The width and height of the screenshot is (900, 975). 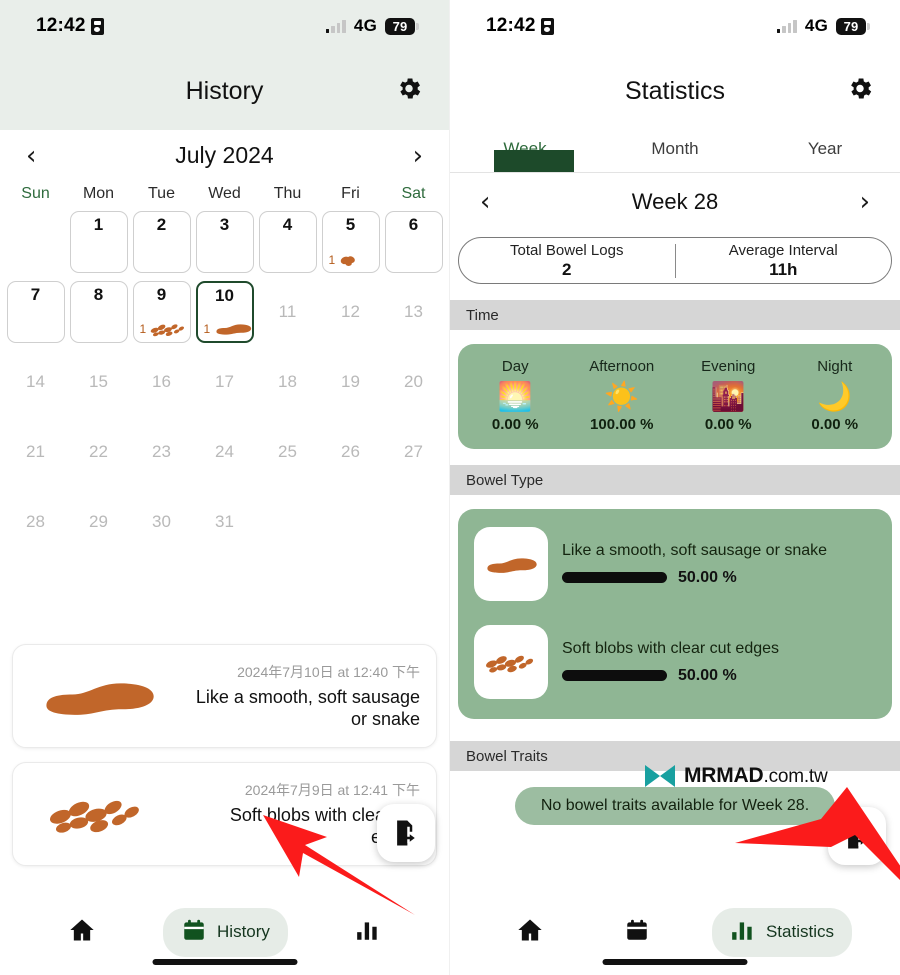 I want to click on calendar-day-14: 14, so click(x=35, y=382).